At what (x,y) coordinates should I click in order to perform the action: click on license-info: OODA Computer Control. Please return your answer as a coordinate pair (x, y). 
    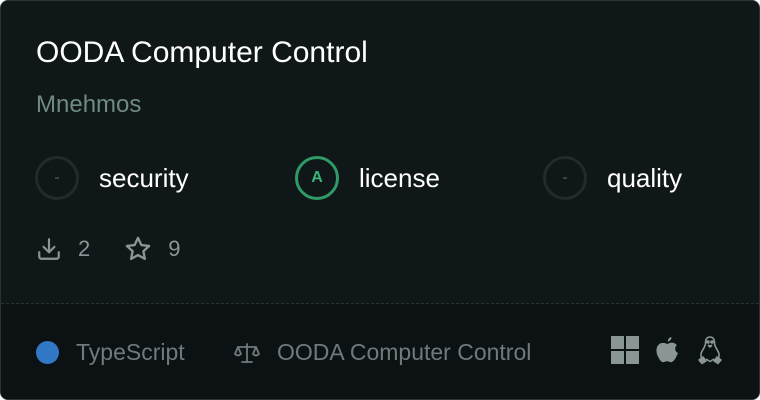
    Looking at the image, I should click on (382, 352).